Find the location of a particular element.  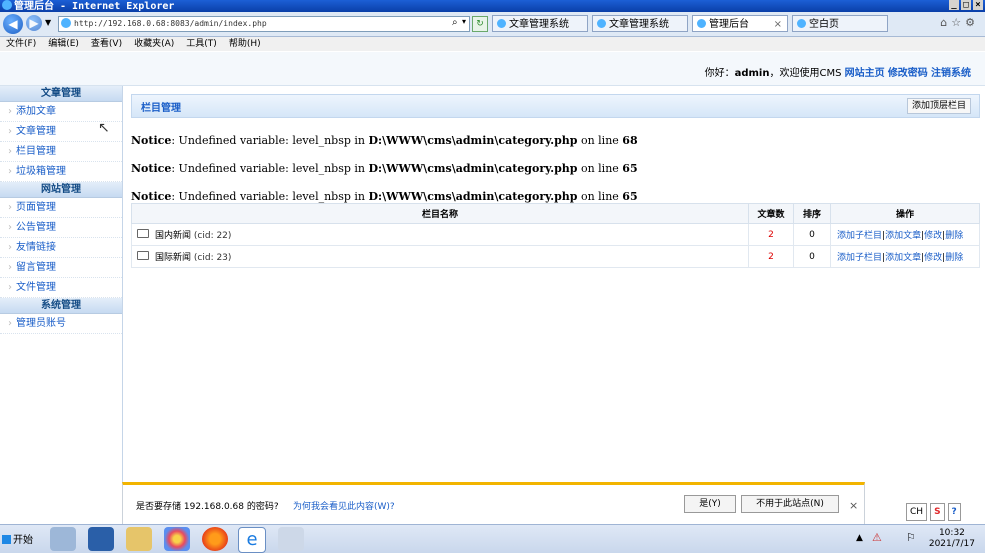

category-name-cell: 国际新闻 (cid: 23) is located at coordinates (440, 256).